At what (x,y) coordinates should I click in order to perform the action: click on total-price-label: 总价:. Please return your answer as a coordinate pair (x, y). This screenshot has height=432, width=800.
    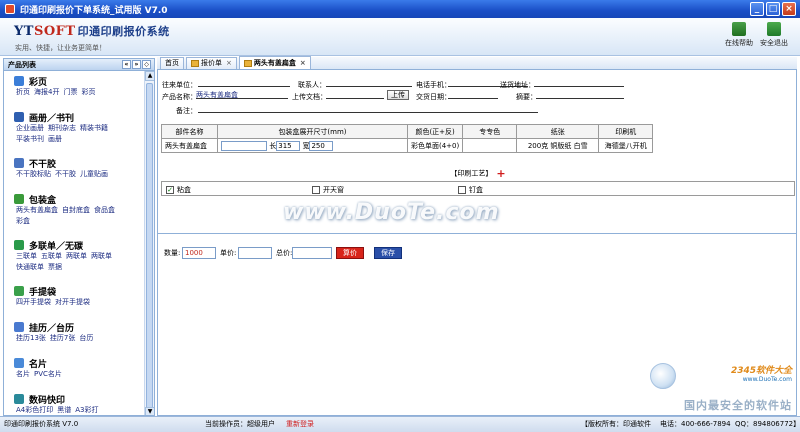
    Looking at the image, I should click on (284, 253).